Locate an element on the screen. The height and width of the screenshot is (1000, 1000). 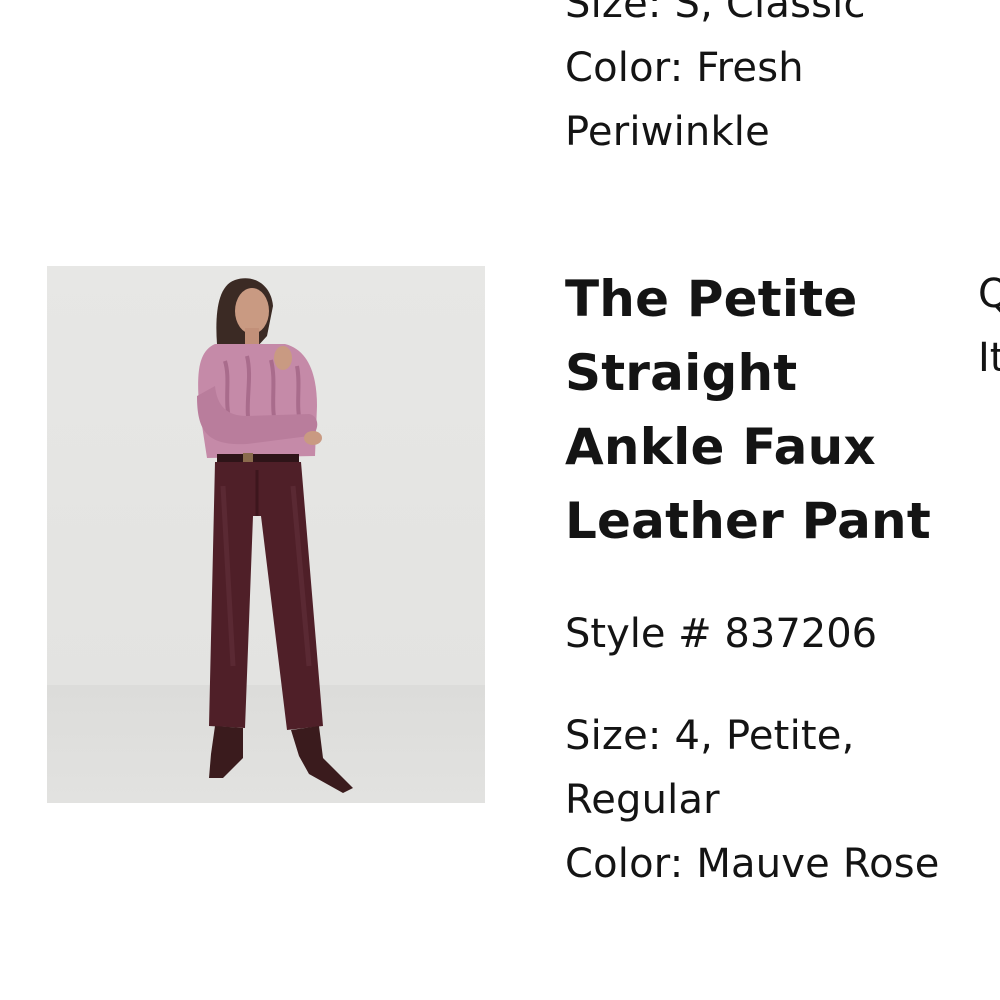
previous-item-size: Size: S, Classic is located at coordinates (715, 13).